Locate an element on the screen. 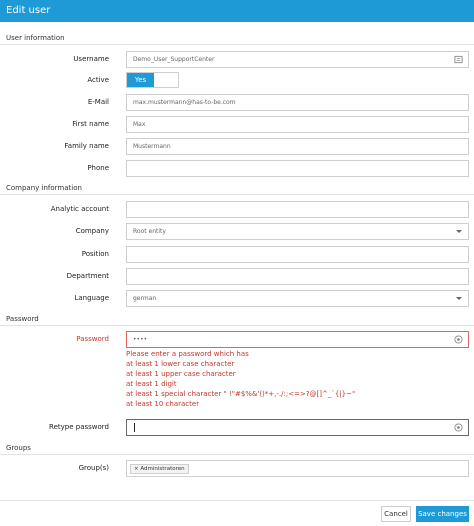  first-name-label: First name is located at coordinates (90, 124).